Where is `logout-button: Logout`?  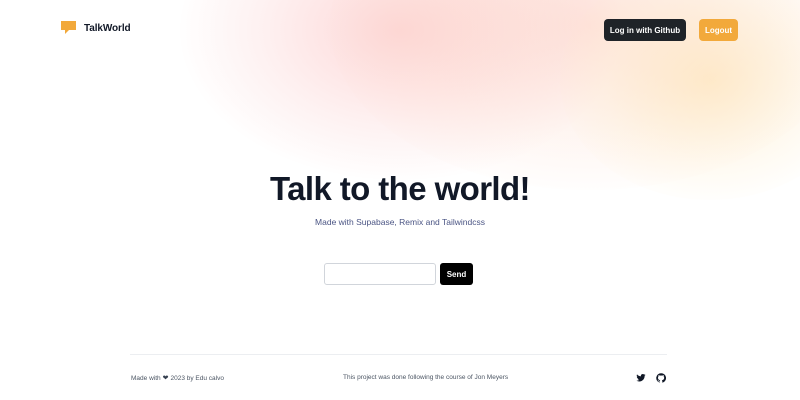 logout-button: Logout is located at coordinates (718, 30).